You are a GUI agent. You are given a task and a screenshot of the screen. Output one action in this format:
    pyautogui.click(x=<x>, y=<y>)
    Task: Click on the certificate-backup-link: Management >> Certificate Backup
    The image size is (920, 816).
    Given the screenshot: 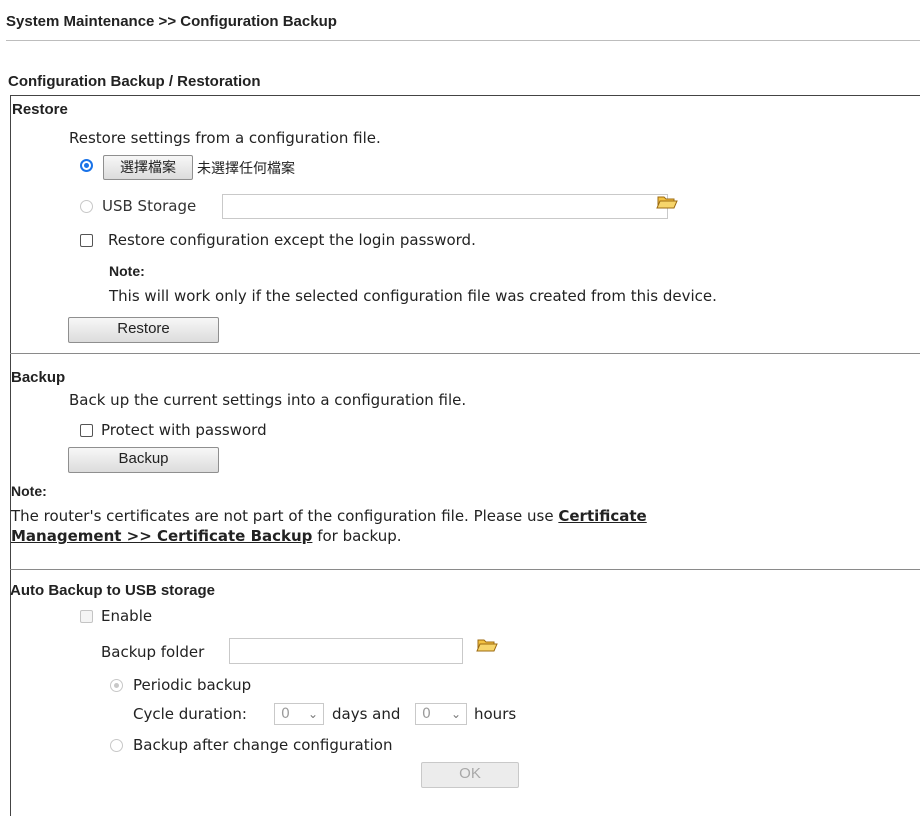 What is the action you would take?
    pyautogui.click(x=161, y=536)
    